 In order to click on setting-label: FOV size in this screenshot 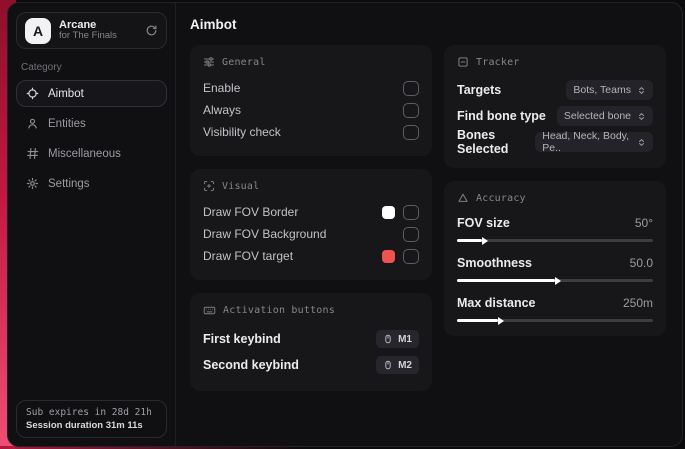, I will do `click(483, 223)`.